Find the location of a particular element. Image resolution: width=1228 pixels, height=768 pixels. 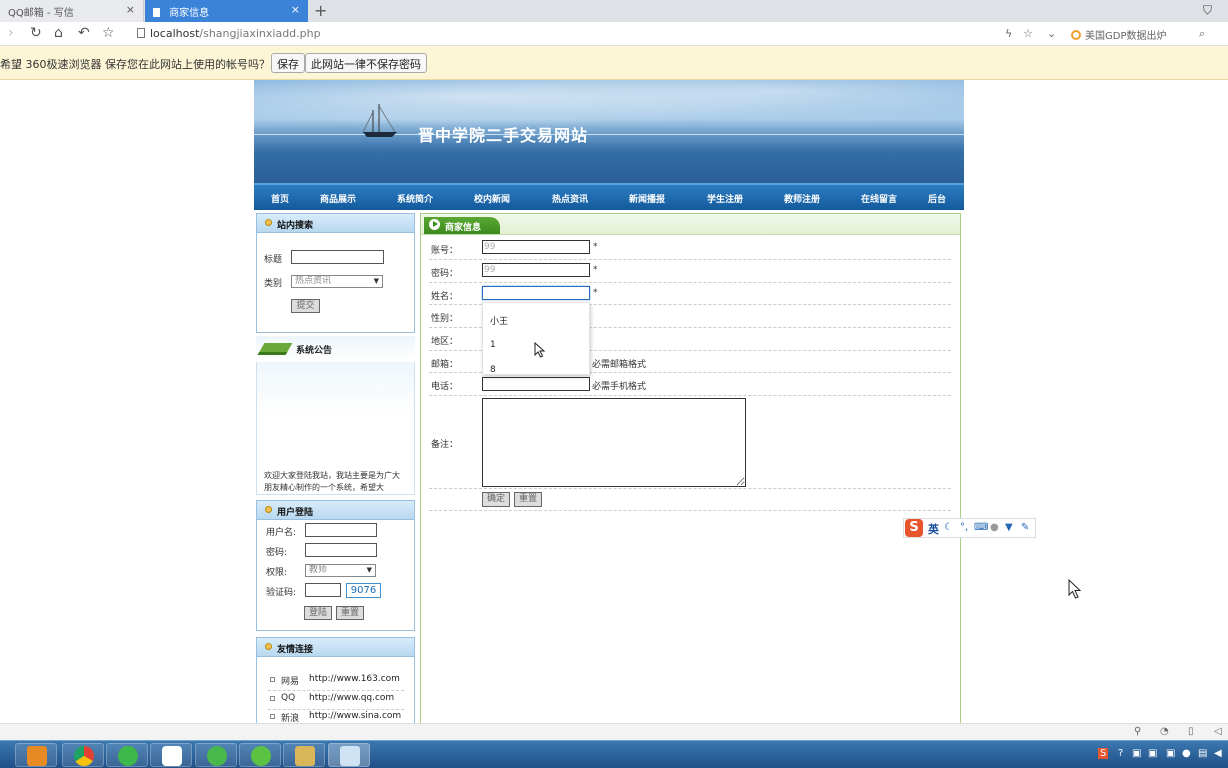

name-autocomplete-dropdown: 小王 1 8 is located at coordinates (536, 338).